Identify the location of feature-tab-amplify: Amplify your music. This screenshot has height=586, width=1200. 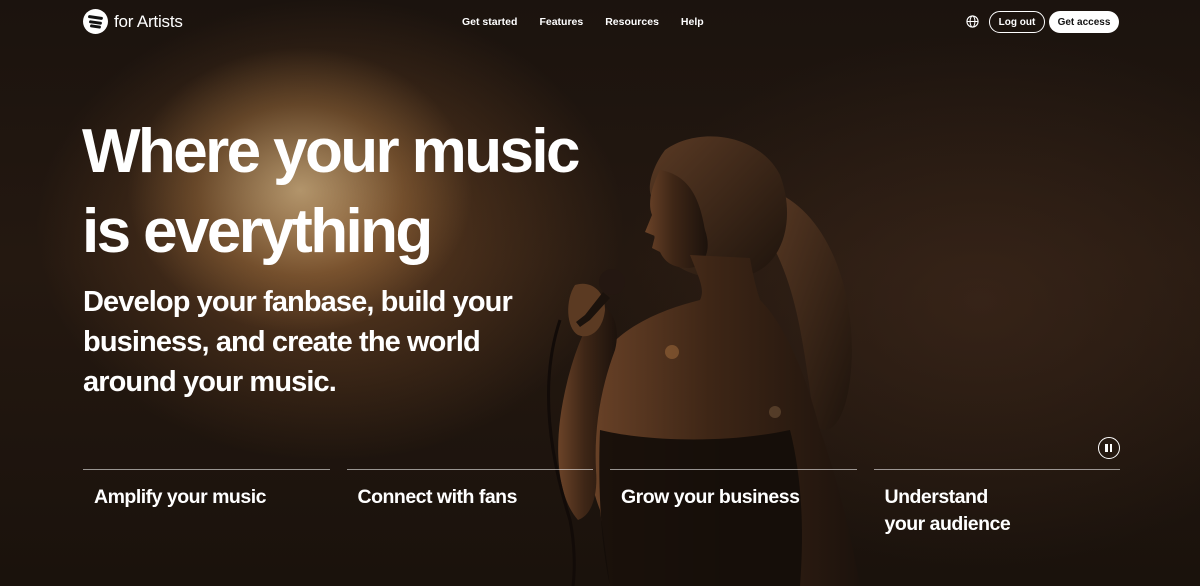
(206, 503).